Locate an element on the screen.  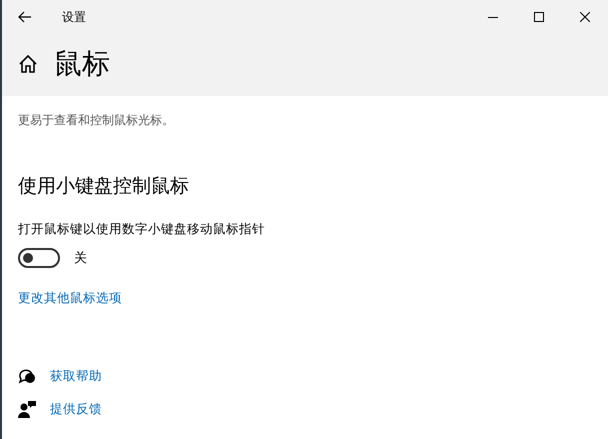
home-icon is located at coordinates (28, 64).